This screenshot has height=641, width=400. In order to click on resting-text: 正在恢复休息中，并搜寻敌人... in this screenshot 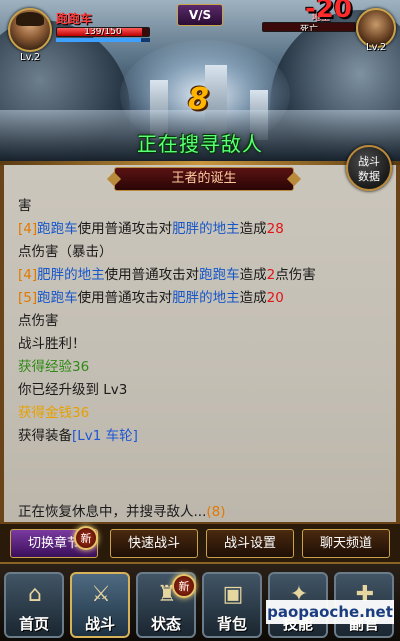, I will do `click(112, 512)`.